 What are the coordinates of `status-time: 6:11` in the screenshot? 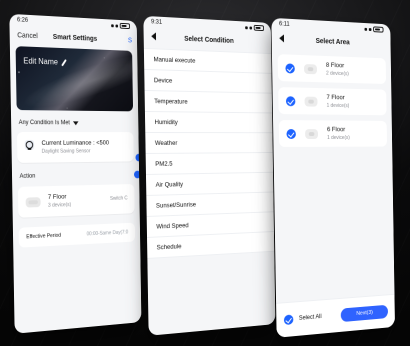 It's located at (284, 24).